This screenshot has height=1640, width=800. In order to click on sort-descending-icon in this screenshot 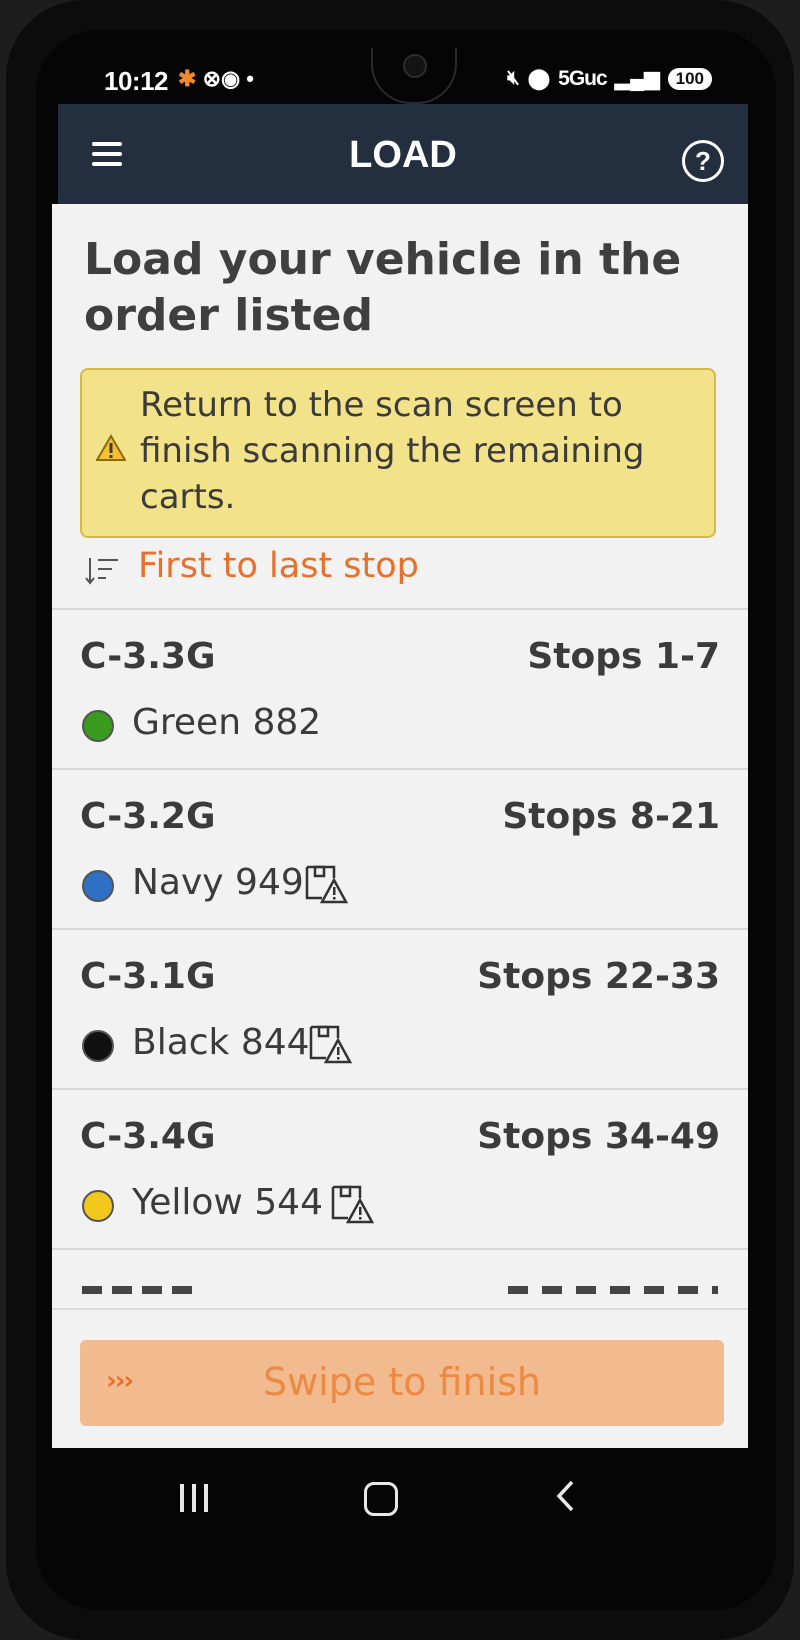, I will do `click(102, 573)`.